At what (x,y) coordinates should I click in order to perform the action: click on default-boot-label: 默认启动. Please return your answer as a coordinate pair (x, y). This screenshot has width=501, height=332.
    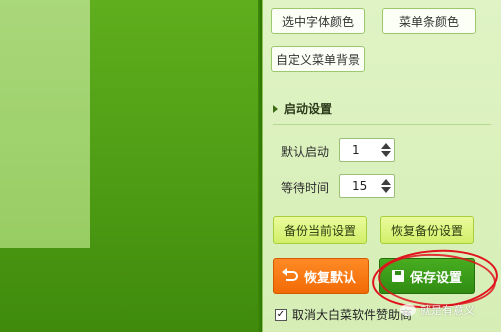
    Looking at the image, I should click on (305, 152).